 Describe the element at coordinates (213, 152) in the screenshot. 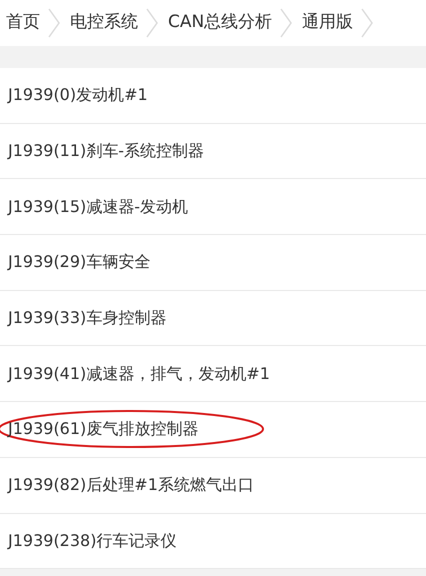

I see `menu-item: J1939(11)刹车-系统控制器` at that location.